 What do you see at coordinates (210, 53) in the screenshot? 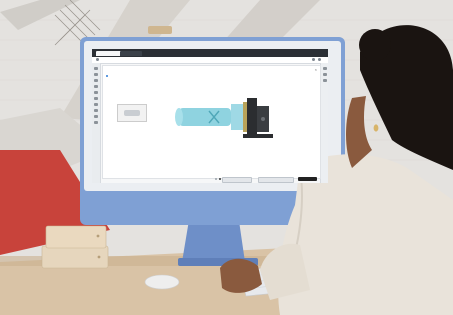
I see `app-tab-bar` at bounding box center [210, 53].